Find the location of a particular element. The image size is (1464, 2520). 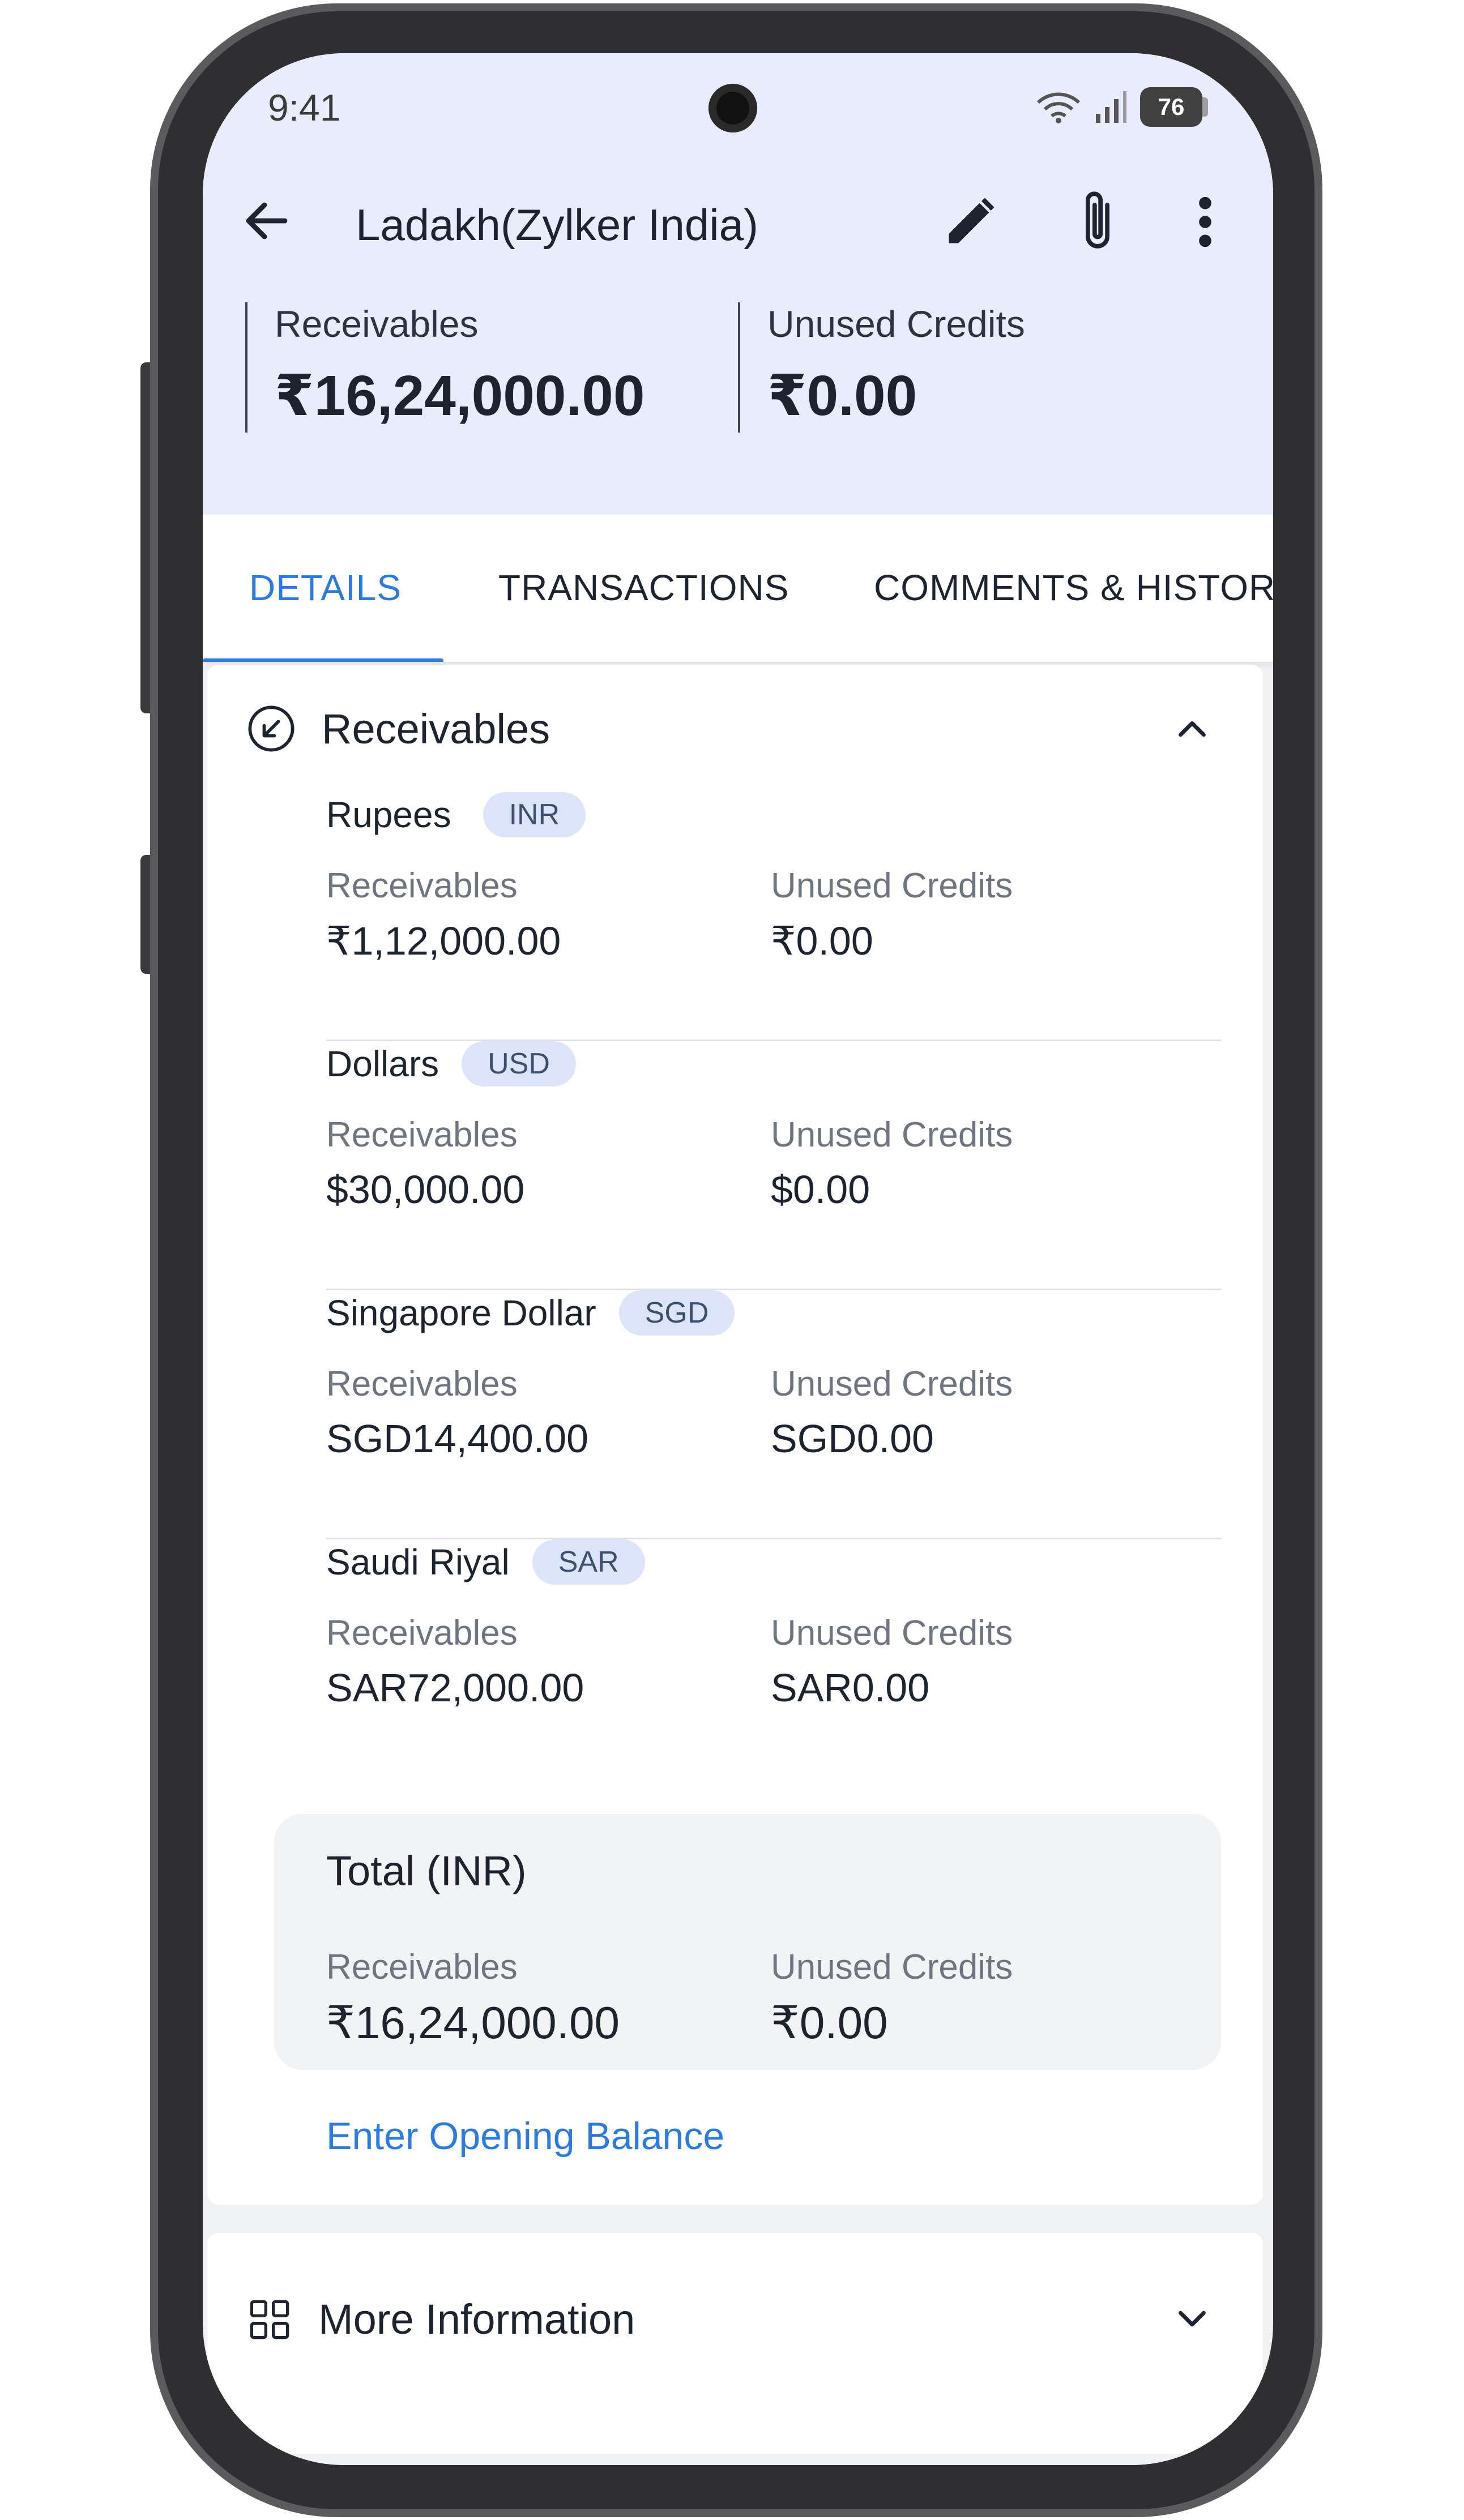

total-receivables-label: Receivables is located at coordinates (422, 1967).